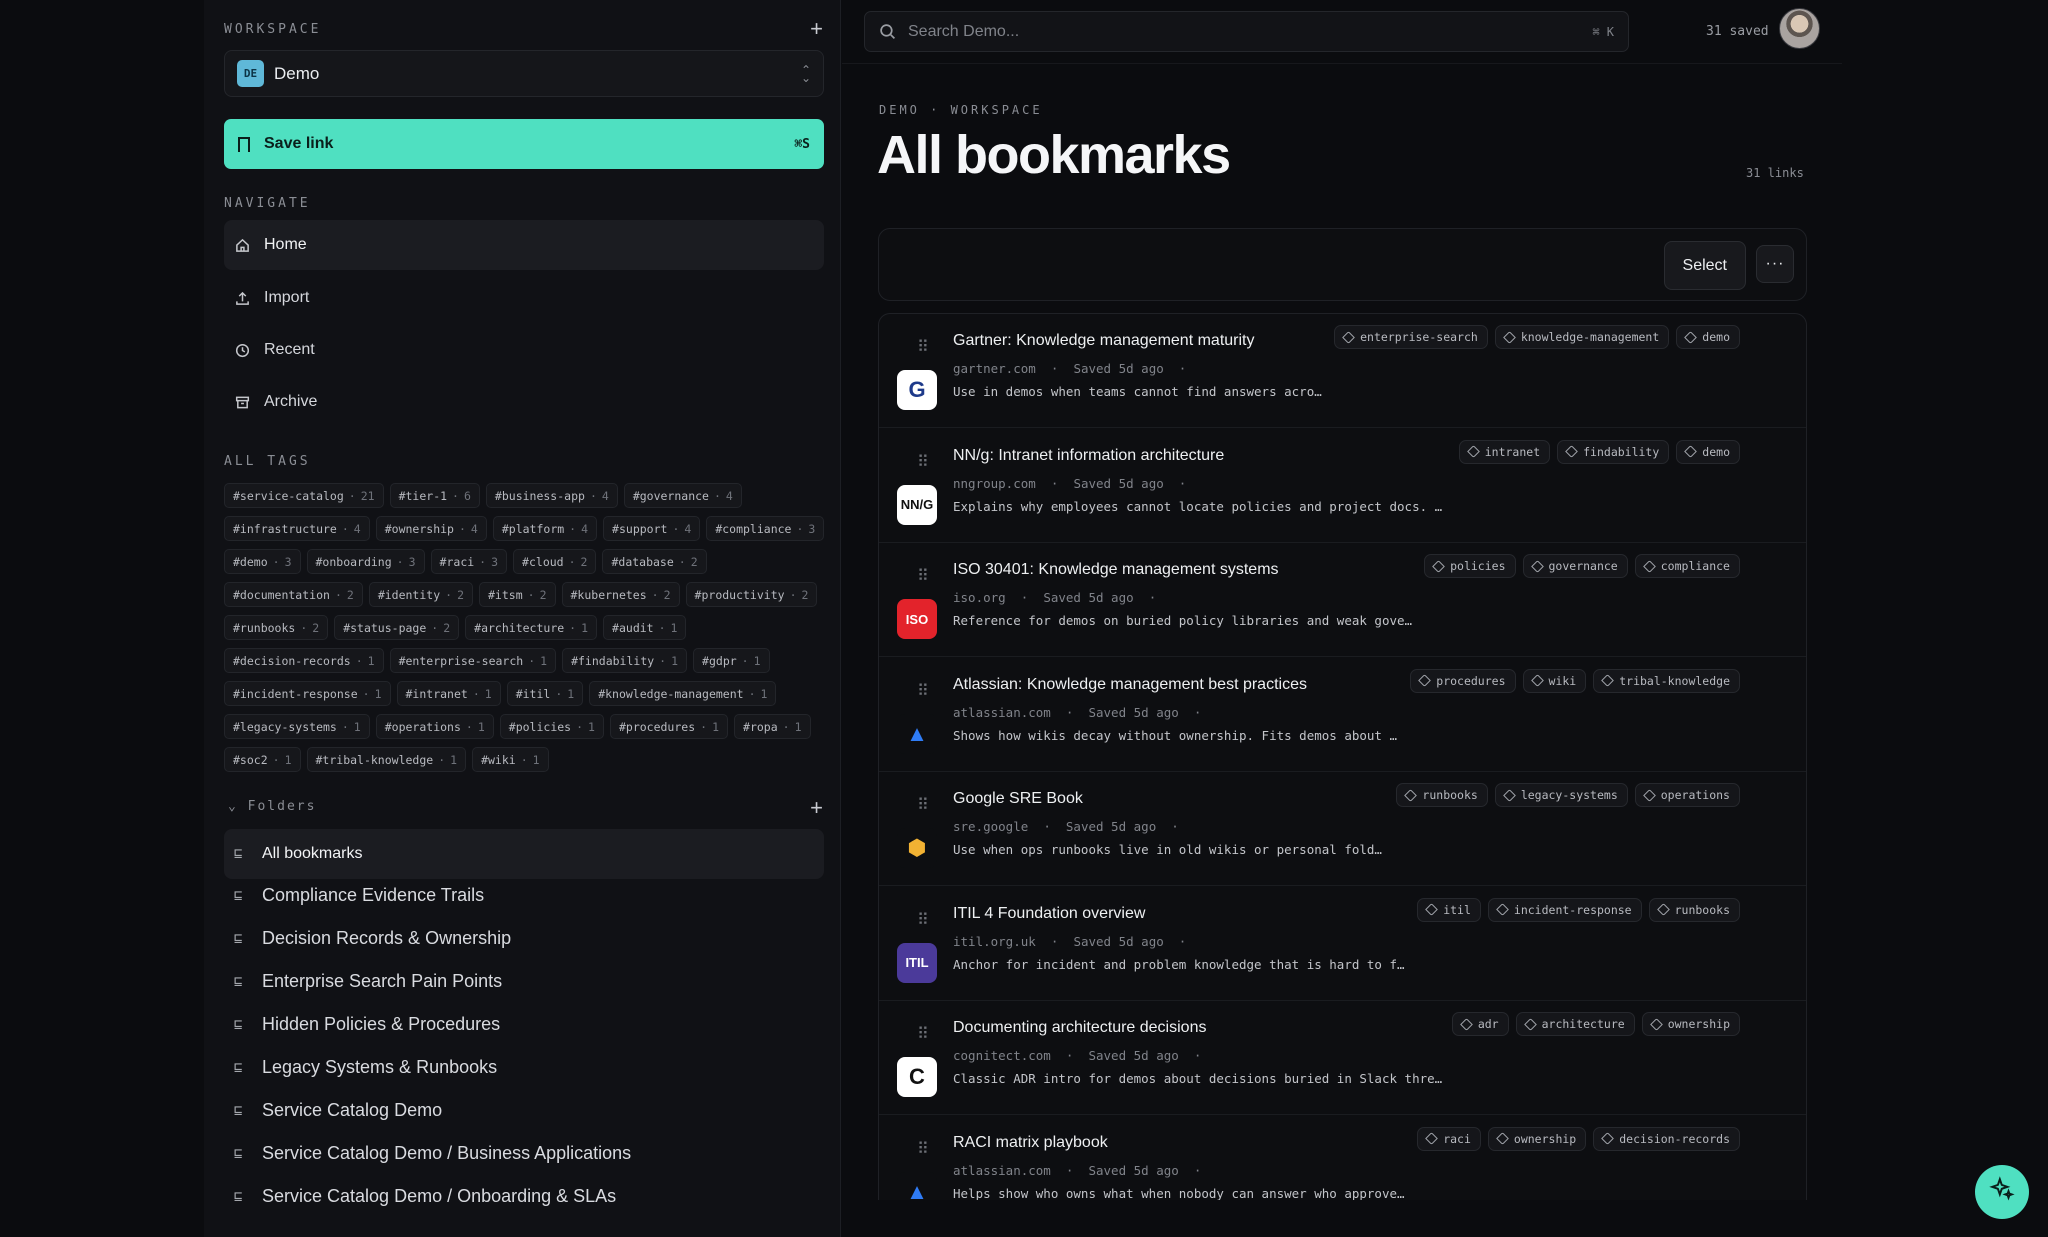 Image resolution: width=2048 pixels, height=1237 pixels. What do you see at coordinates (420, 594) in the screenshot?
I see `tag-chip: #identity · 2` at bounding box center [420, 594].